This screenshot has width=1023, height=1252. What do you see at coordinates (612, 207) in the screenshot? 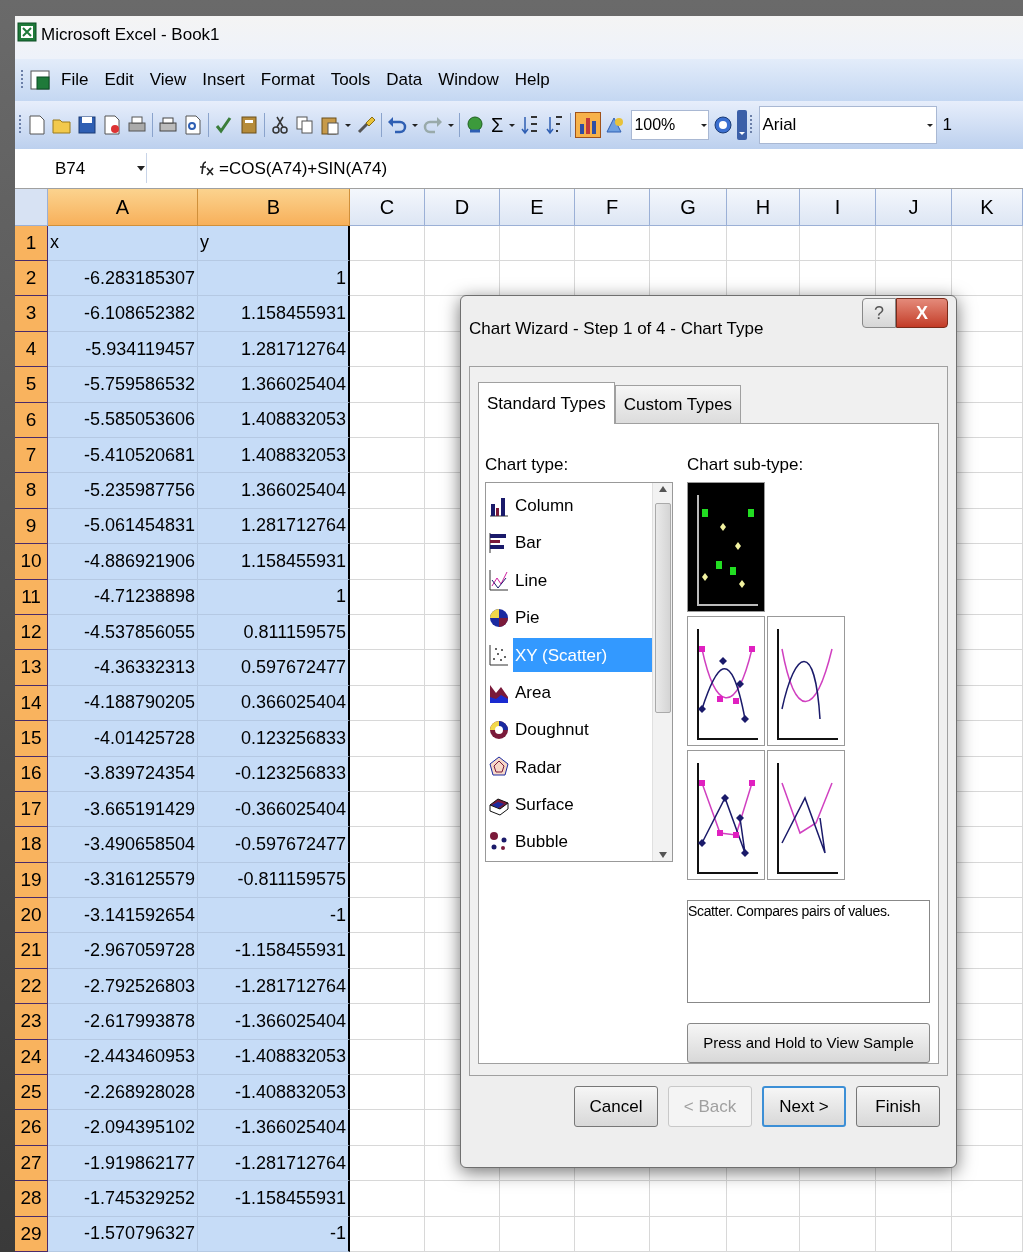
I see `column-header: F` at bounding box center [612, 207].